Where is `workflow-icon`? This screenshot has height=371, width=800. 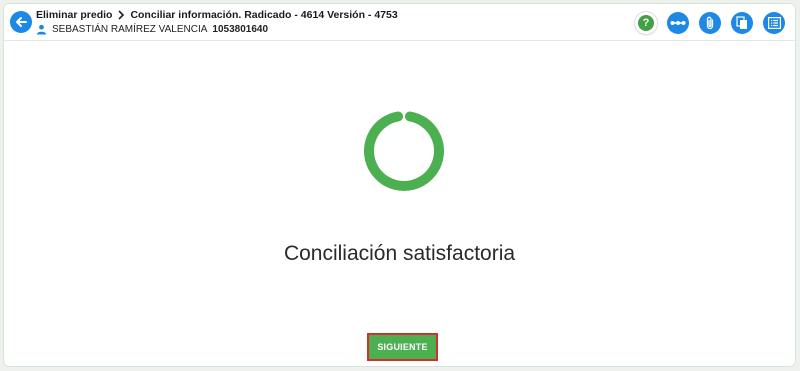
workflow-icon is located at coordinates (678, 23).